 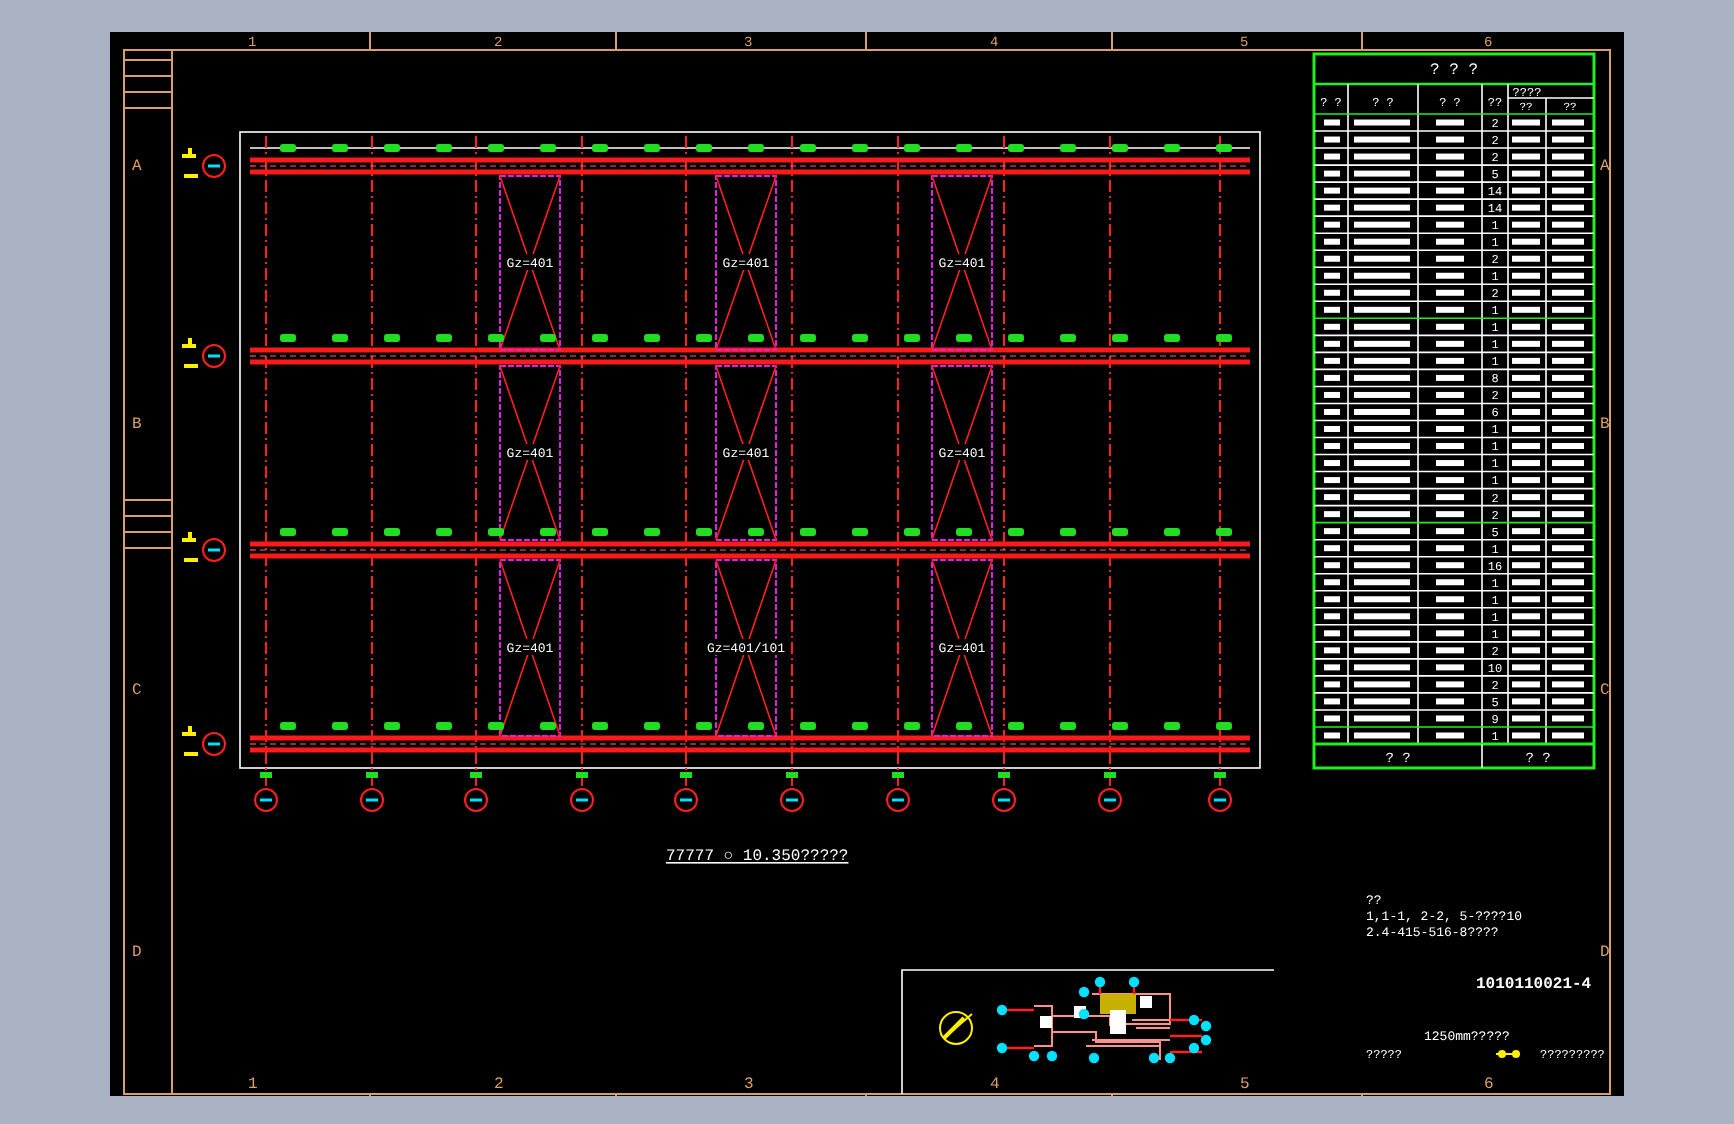 I want to click on column-marker: 3, so click(x=749, y=1085).